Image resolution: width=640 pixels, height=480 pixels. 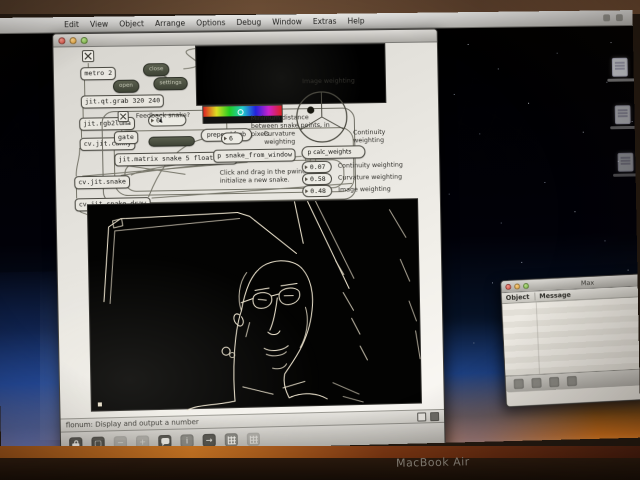 What do you see at coordinates (554, 382) in the screenshot?
I see `action-icon` at bounding box center [554, 382].